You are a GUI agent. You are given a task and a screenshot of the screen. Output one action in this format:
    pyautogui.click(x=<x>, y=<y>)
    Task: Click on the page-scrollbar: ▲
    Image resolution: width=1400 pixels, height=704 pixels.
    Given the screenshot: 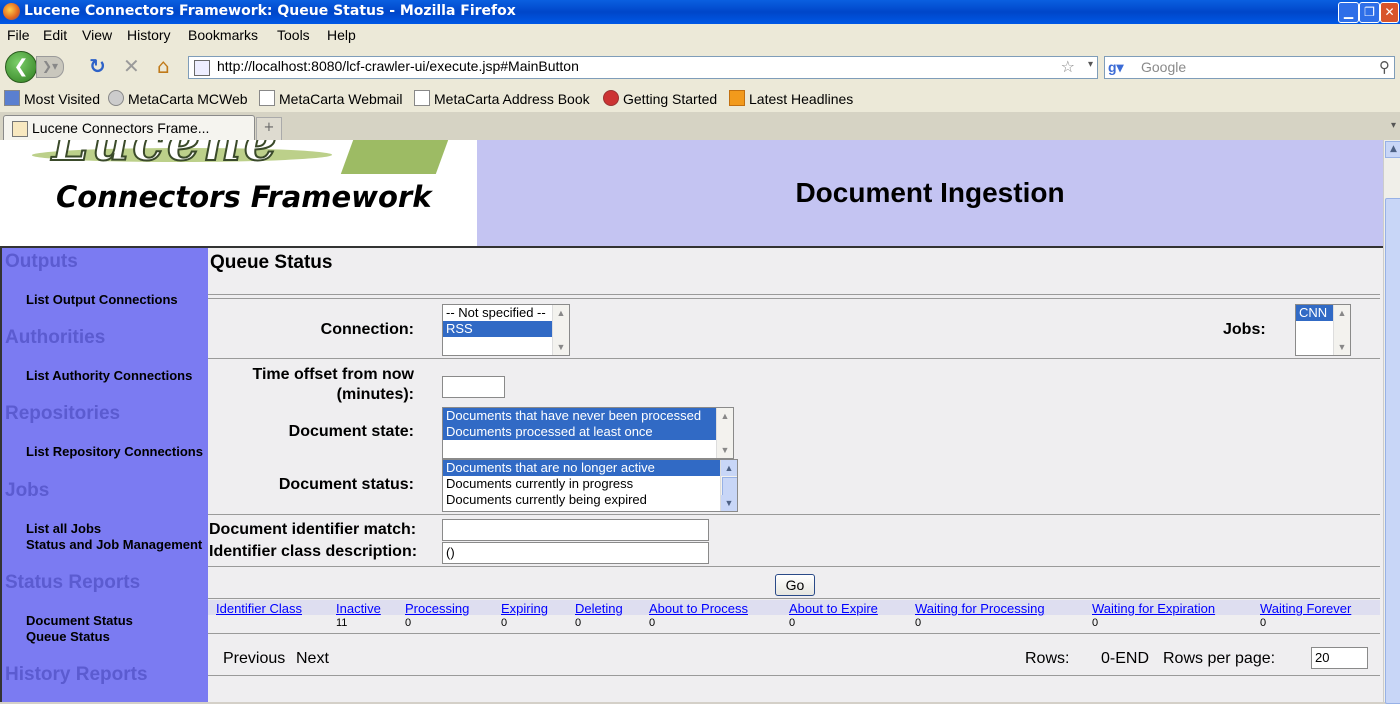 What is the action you would take?
    pyautogui.click(x=1391, y=422)
    